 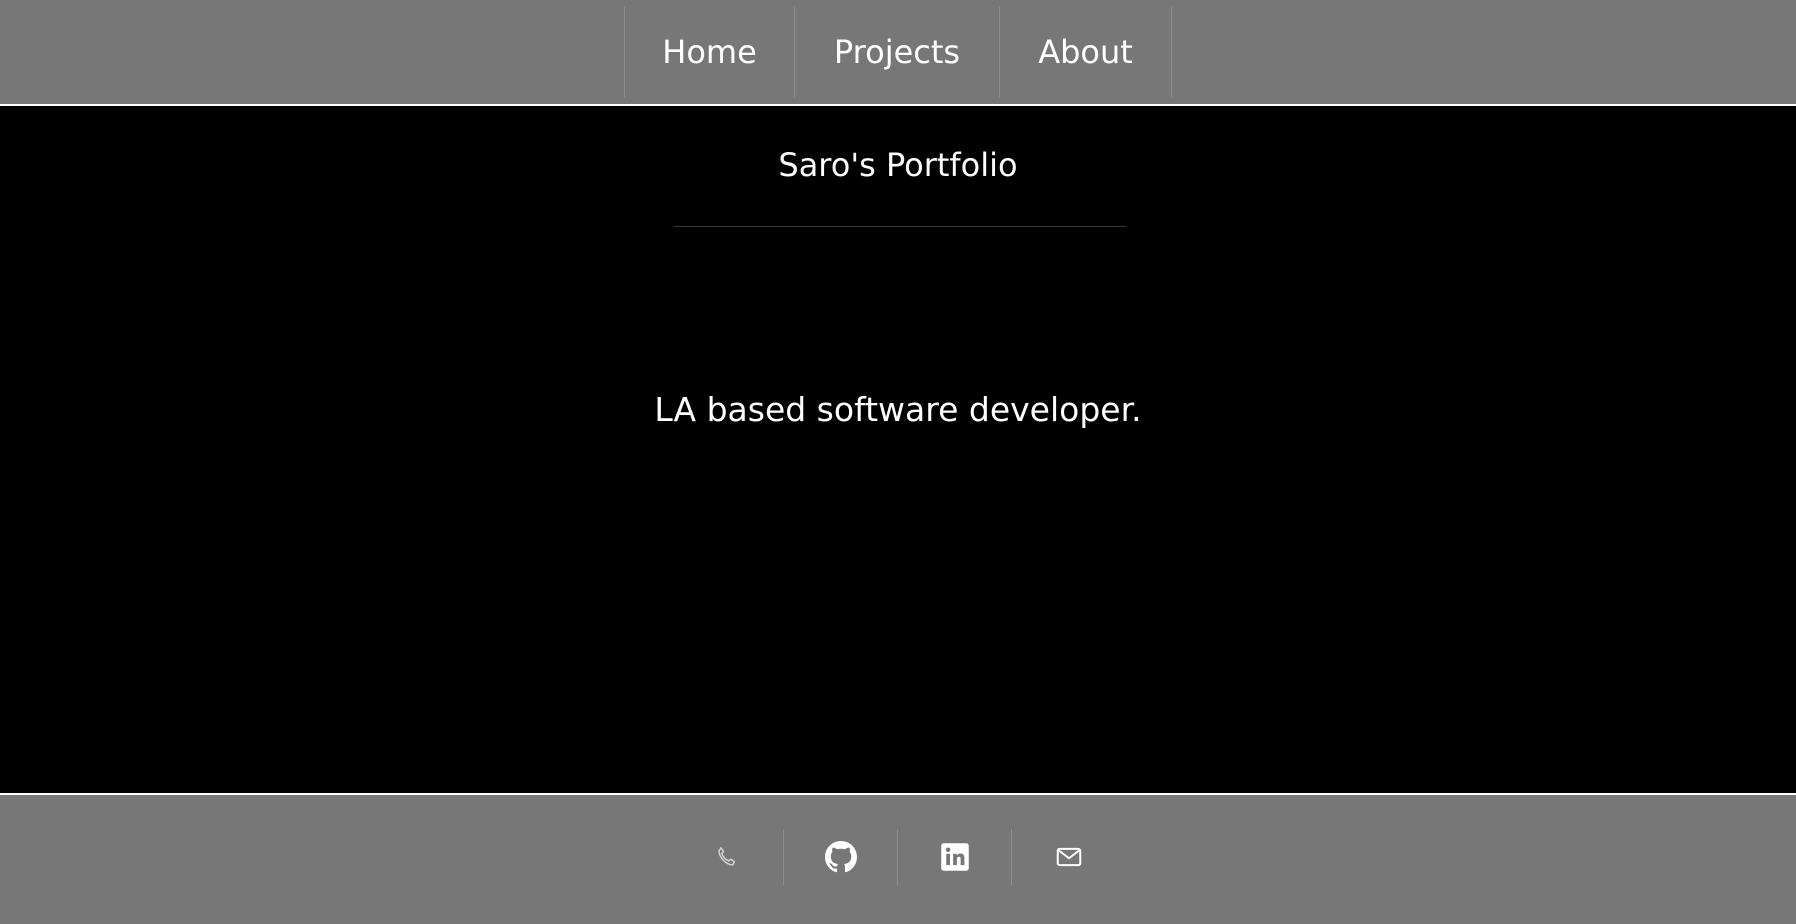 I want to click on linkedin-icon, so click(x=955, y=857).